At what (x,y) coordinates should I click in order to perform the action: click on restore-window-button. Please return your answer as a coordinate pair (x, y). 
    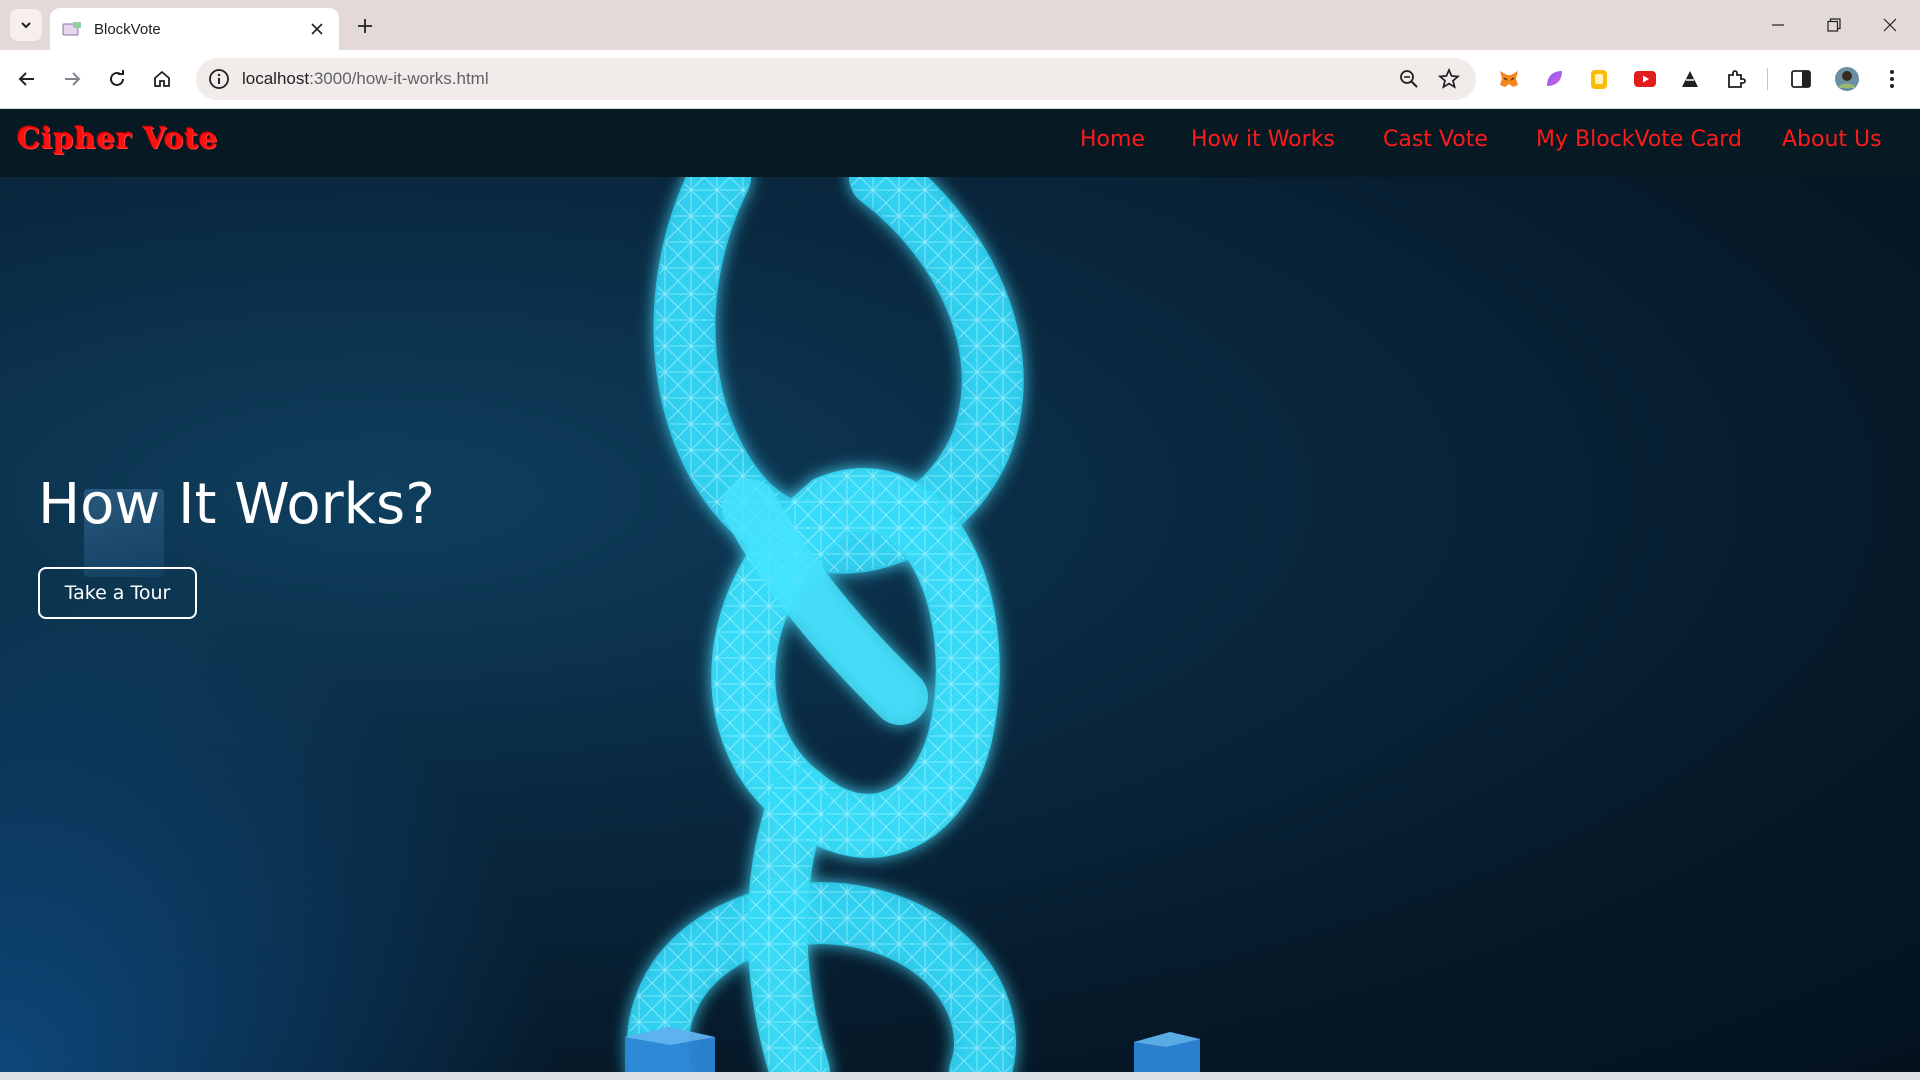
    Looking at the image, I should click on (1834, 25).